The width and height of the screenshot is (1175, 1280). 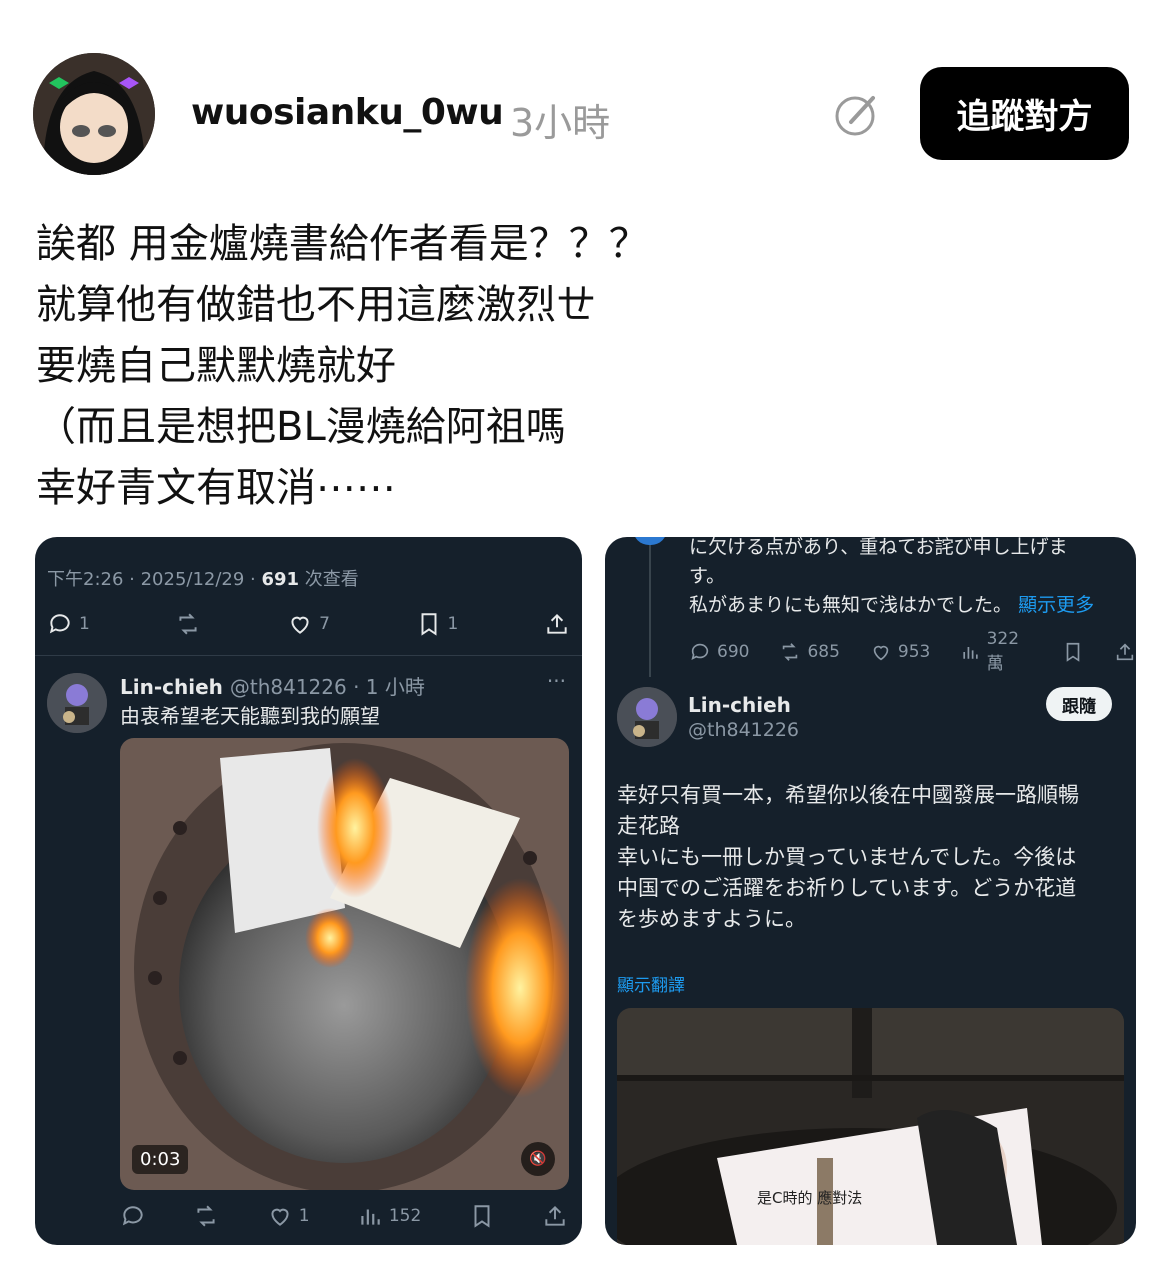 I want to click on burning-barrel-image, so click(x=344, y=964).